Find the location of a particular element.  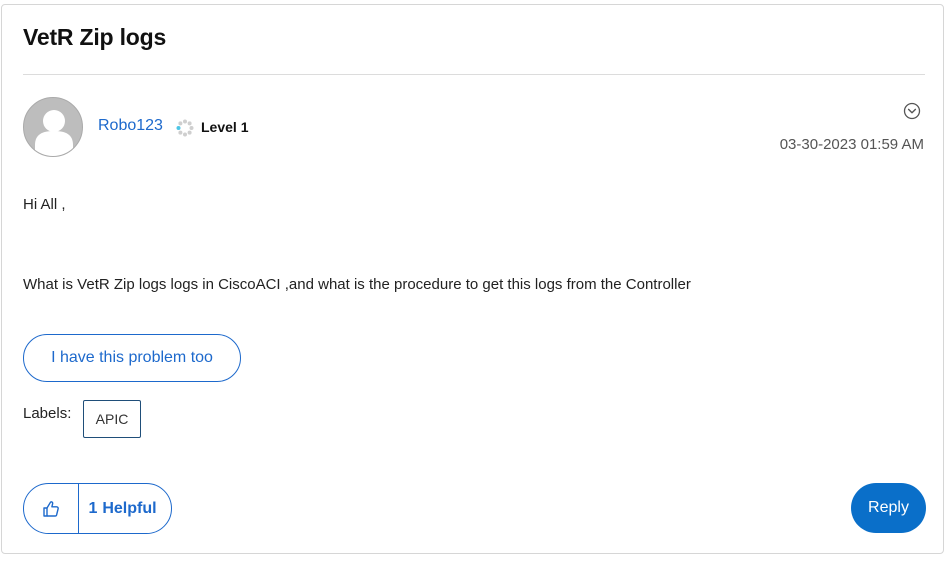

label-chip-apic: APIC is located at coordinates (112, 419).